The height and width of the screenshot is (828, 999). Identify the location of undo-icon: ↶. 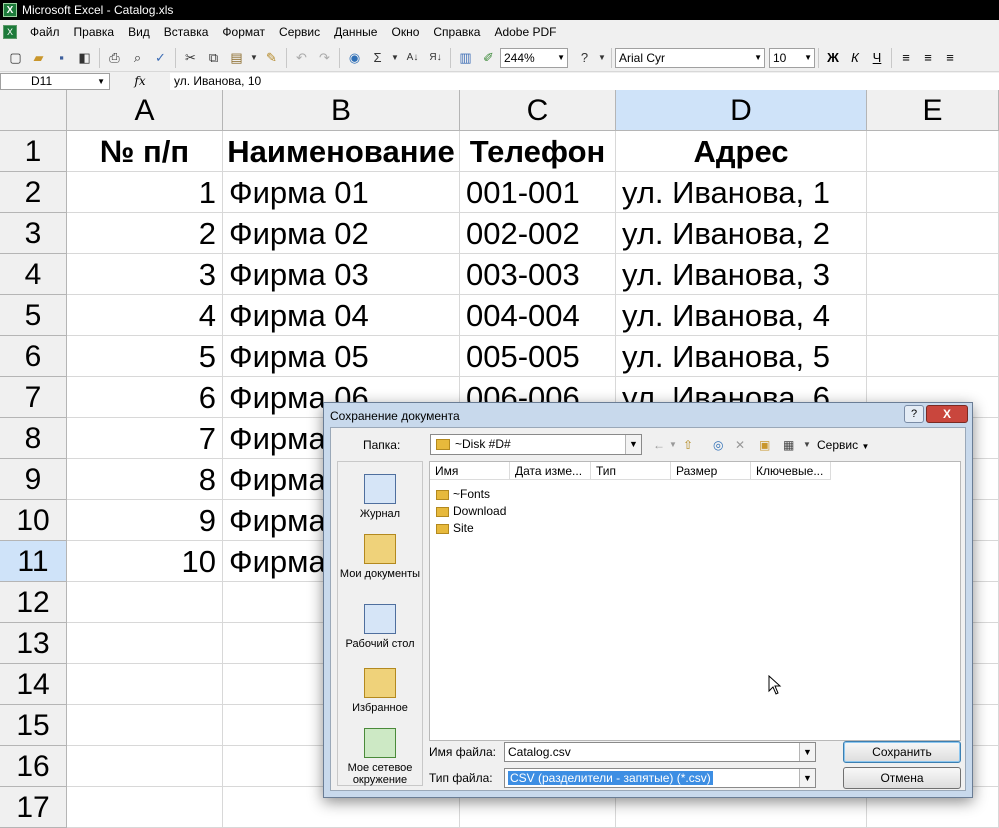
(301, 57).